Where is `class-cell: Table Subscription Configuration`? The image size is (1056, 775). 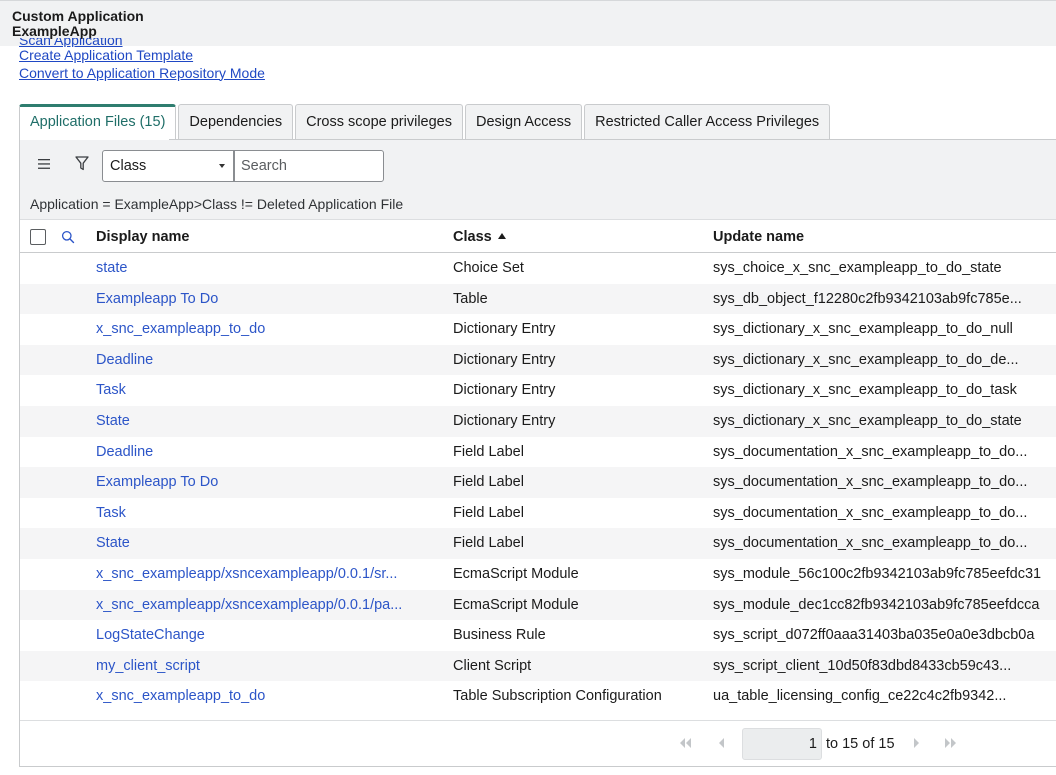 class-cell: Table Subscription Configuration is located at coordinates (557, 696).